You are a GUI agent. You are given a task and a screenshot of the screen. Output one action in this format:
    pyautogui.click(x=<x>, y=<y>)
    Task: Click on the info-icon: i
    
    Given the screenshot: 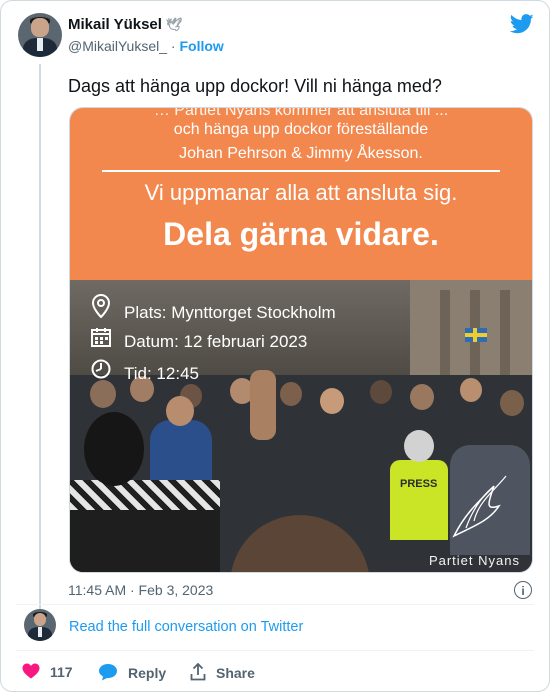 What is the action you would take?
    pyautogui.click(x=523, y=590)
    